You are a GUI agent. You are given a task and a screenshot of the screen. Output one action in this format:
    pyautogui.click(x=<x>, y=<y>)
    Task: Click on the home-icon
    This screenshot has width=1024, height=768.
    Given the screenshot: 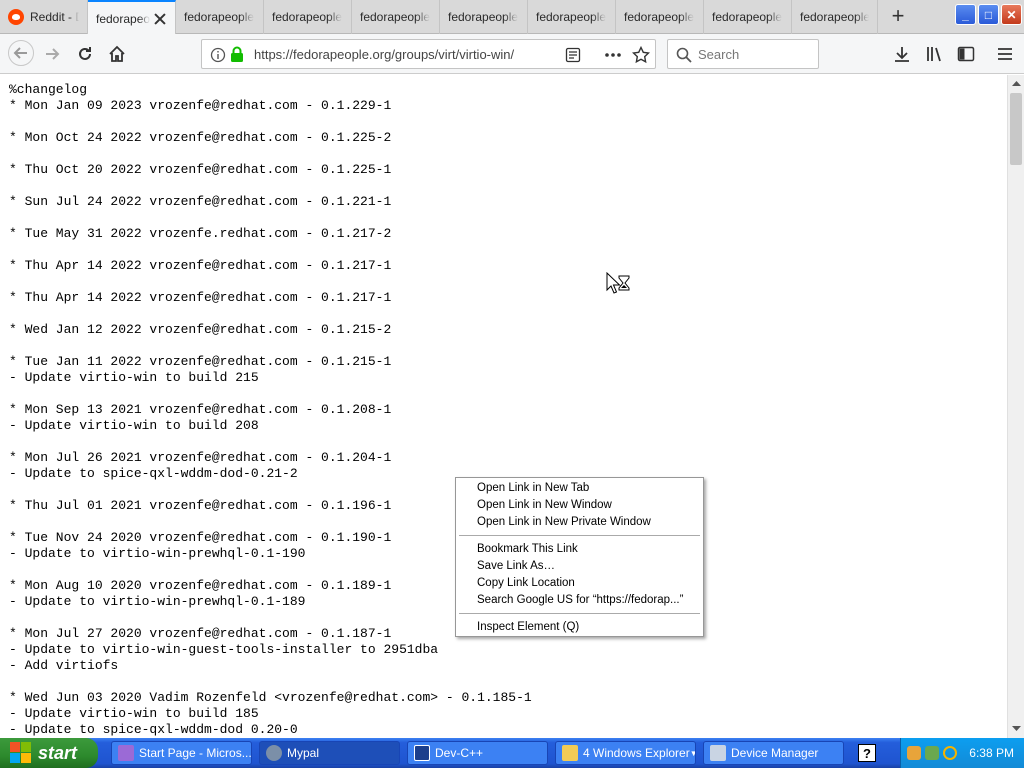 What is the action you would take?
    pyautogui.click(x=117, y=53)
    